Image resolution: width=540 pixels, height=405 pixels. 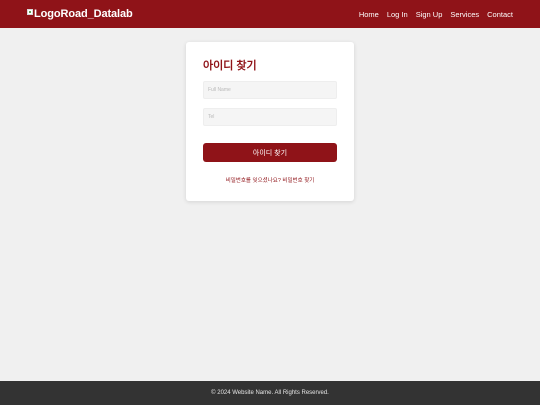 What do you see at coordinates (270, 152) in the screenshot?
I see `find-id-button: 아이디 찾기` at bounding box center [270, 152].